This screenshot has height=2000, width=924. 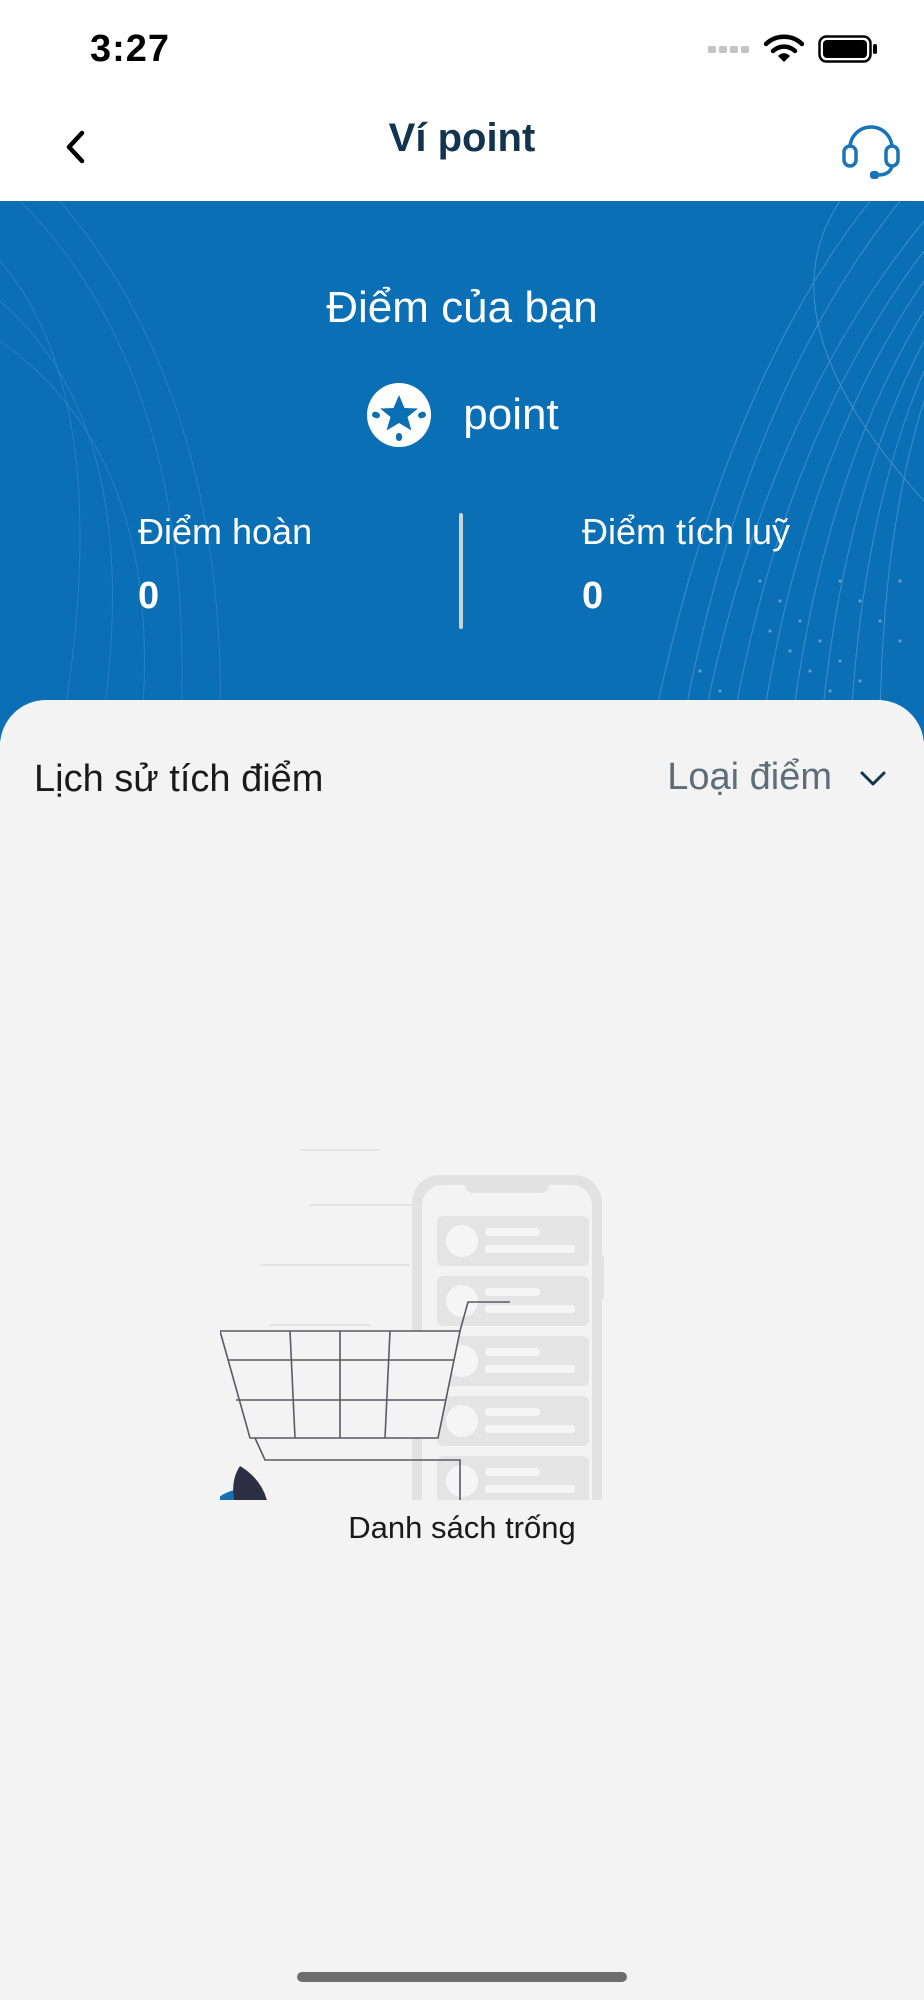 I want to click on accumulated-points-label: Điểm tích luỹ, so click(x=686, y=531).